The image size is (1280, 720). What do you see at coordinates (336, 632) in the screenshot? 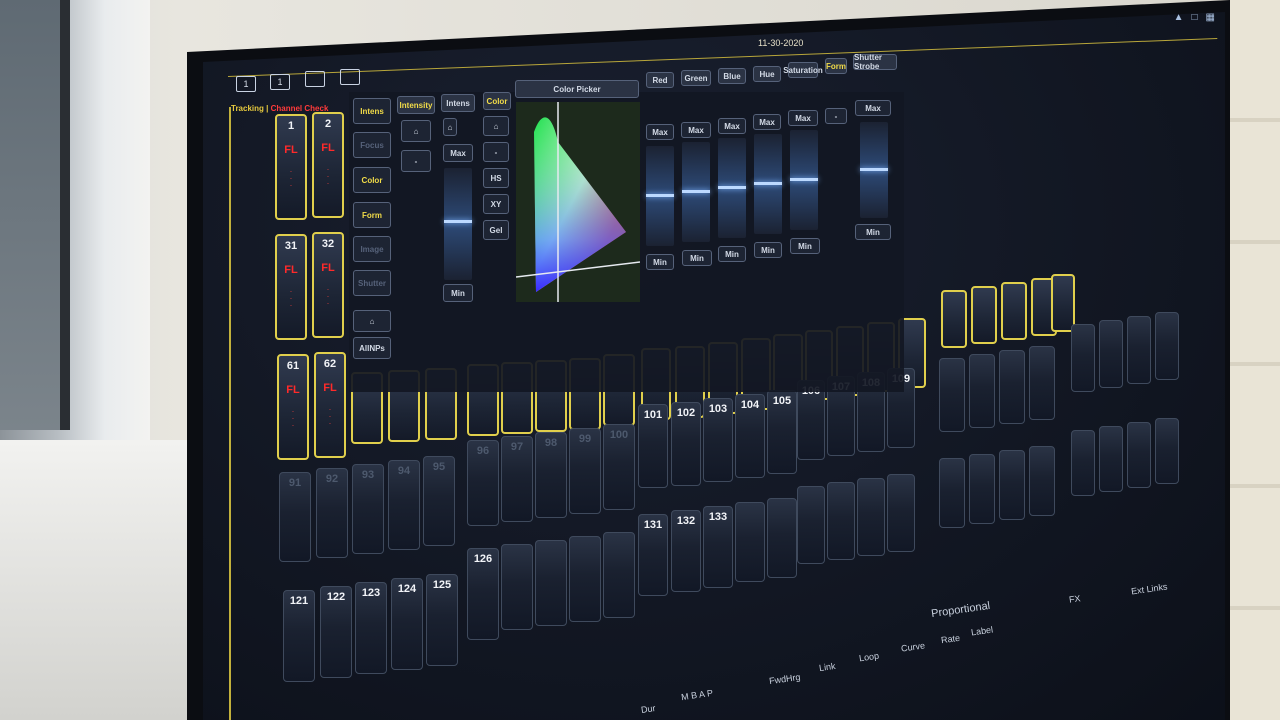
I see `channel-tile: 122` at bounding box center [336, 632].